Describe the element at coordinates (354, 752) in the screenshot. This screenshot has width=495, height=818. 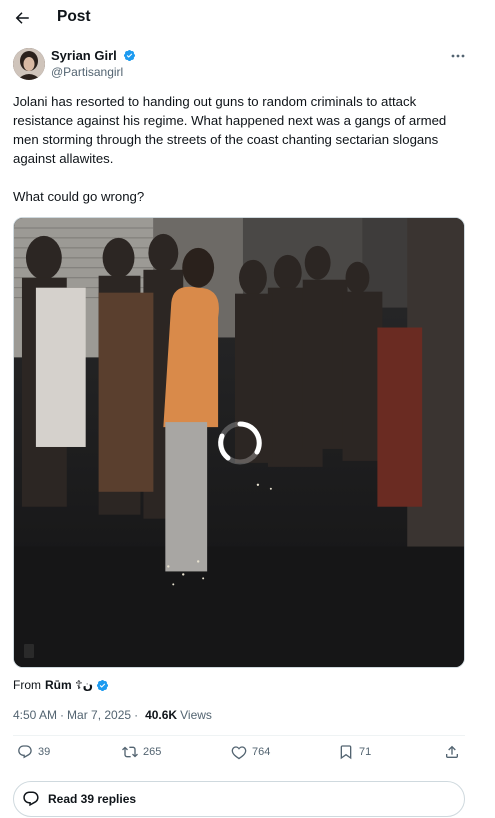
I see `bookmark-button: 71` at that location.